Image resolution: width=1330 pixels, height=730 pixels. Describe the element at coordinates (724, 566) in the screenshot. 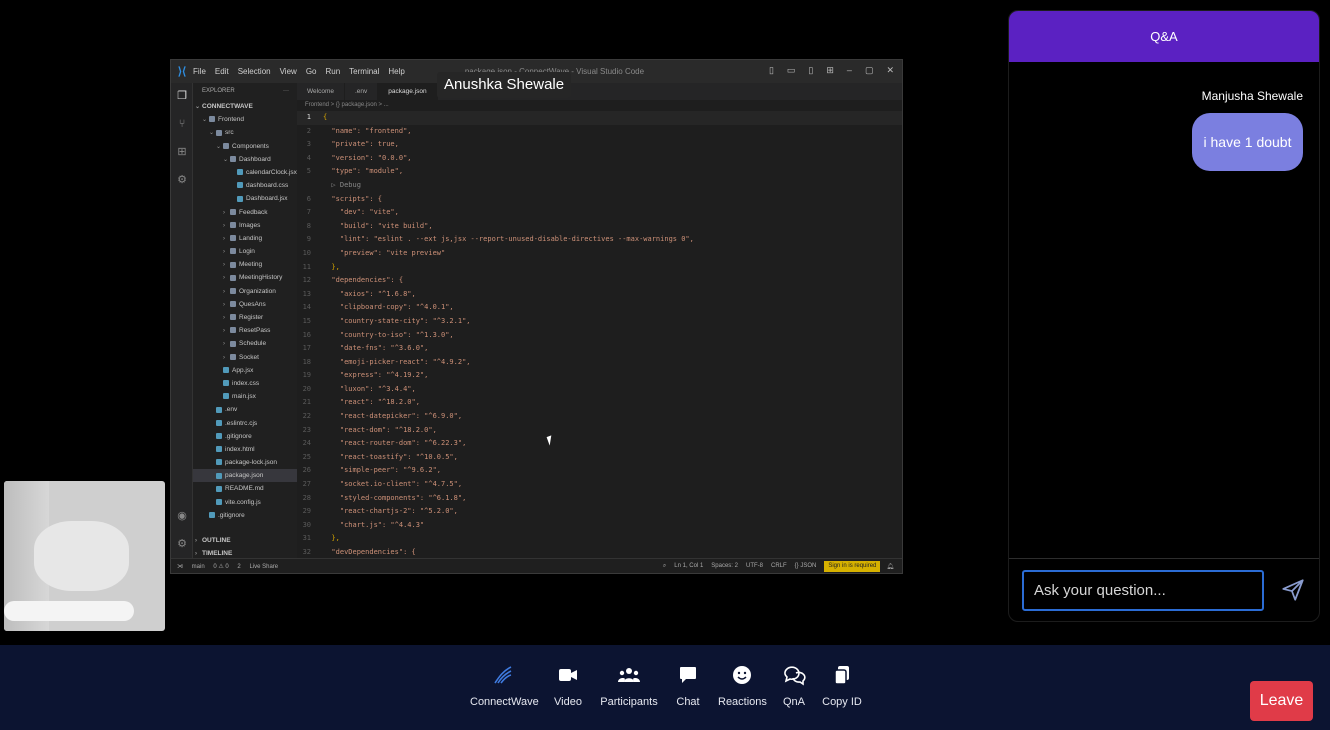

I see `status-indent: Spaces: 2` at that location.